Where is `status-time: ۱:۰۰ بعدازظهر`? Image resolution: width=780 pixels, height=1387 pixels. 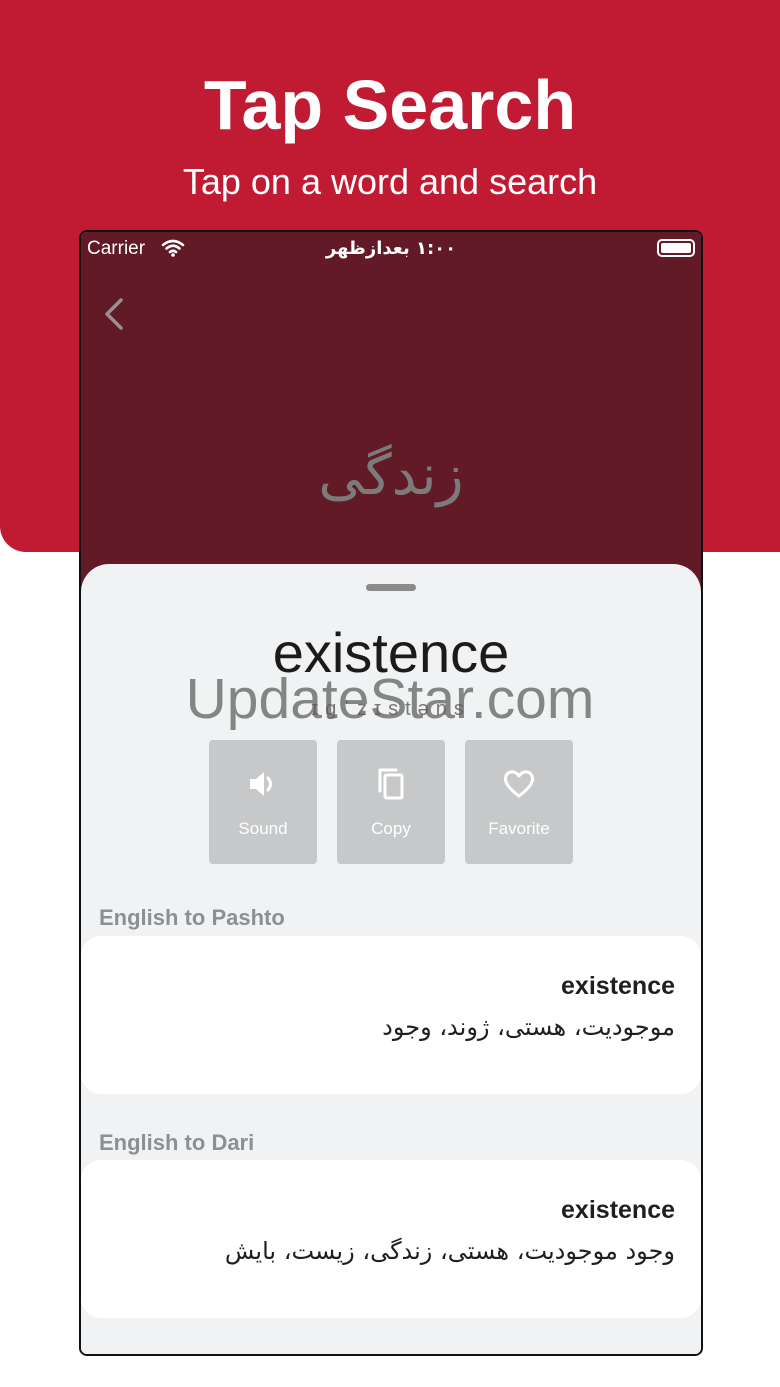 status-time: ۱:۰۰ بعدازظهر is located at coordinates (391, 248).